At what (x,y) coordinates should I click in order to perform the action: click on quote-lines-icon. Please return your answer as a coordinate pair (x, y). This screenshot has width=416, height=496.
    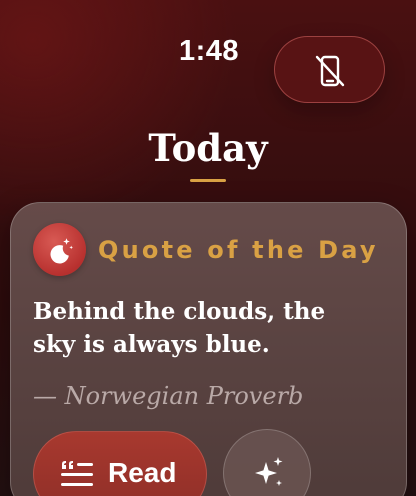
    Looking at the image, I should click on (77, 473).